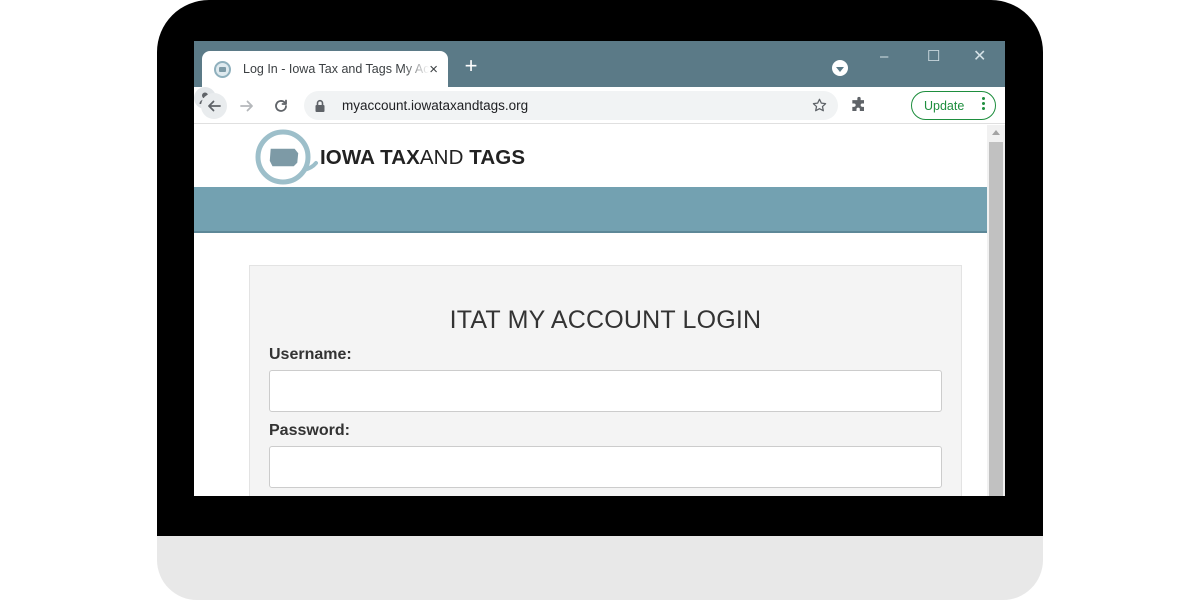 The image size is (1200, 600). Describe the element at coordinates (983, 103) in the screenshot. I see `more-menu-icon` at that location.